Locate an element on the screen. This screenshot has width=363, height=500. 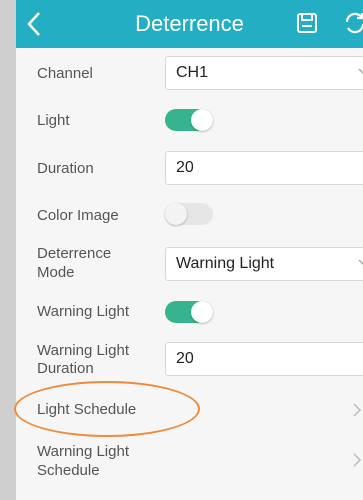
warning-light-row: Warning Light is located at coordinates (189, 312).